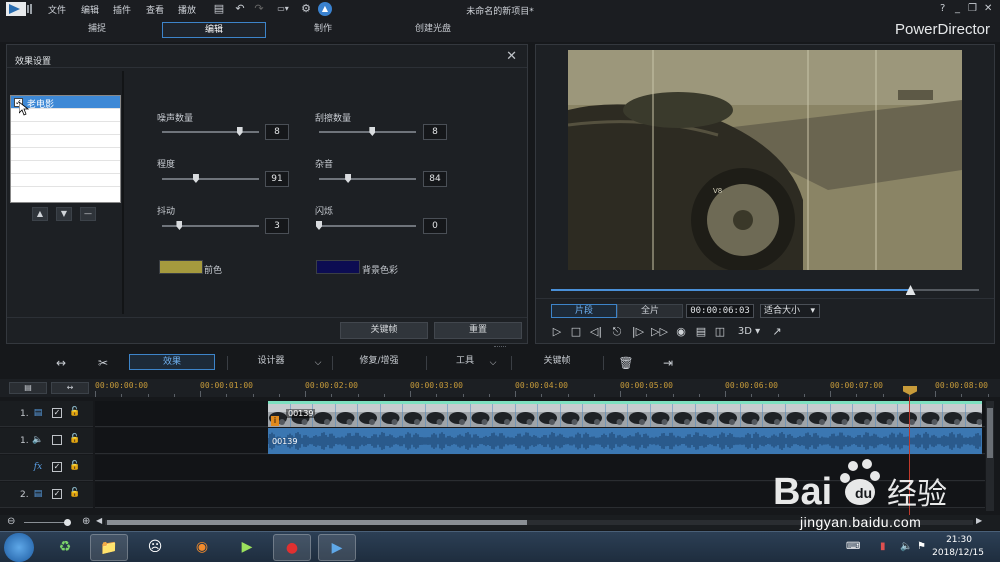  Describe the element at coordinates (681, 332) in the screenshot. I see `snapshot-icon: ◉` at that location.